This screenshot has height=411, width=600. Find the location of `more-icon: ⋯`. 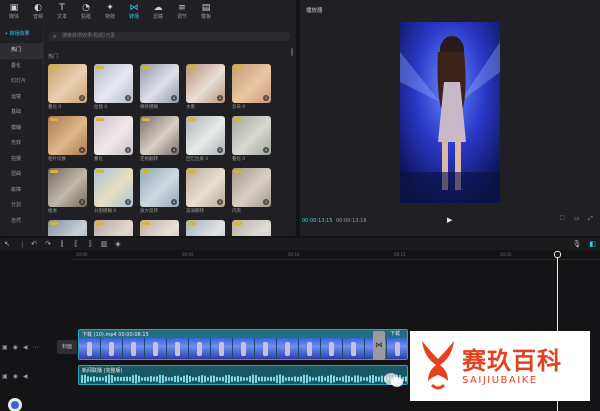

more-icon: ⋯ is located at coordinates (36, 347).